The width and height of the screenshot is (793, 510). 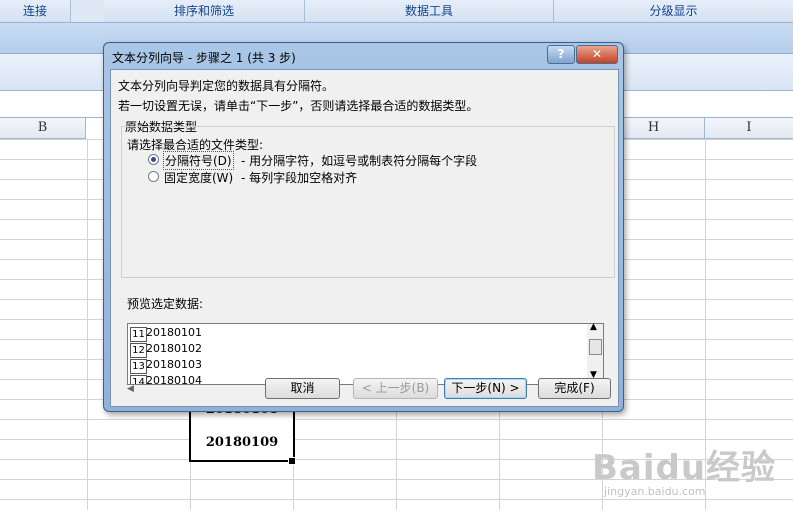 What do you see at coordinates (485, 388) in the screenshot?
I see `next-button: 下一步(N) >` at bounding box center [485, 388].